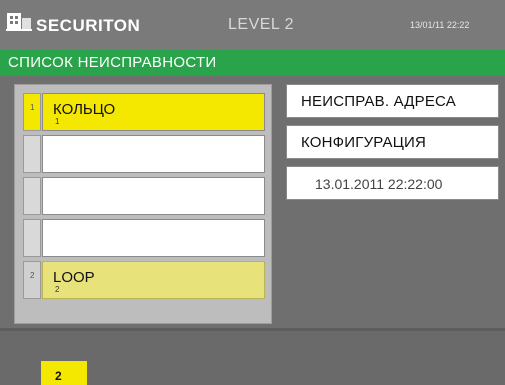  Describe the element at coordinates (74, 277) in the screenshot. I see `list-item-label: LOOP` at that location.